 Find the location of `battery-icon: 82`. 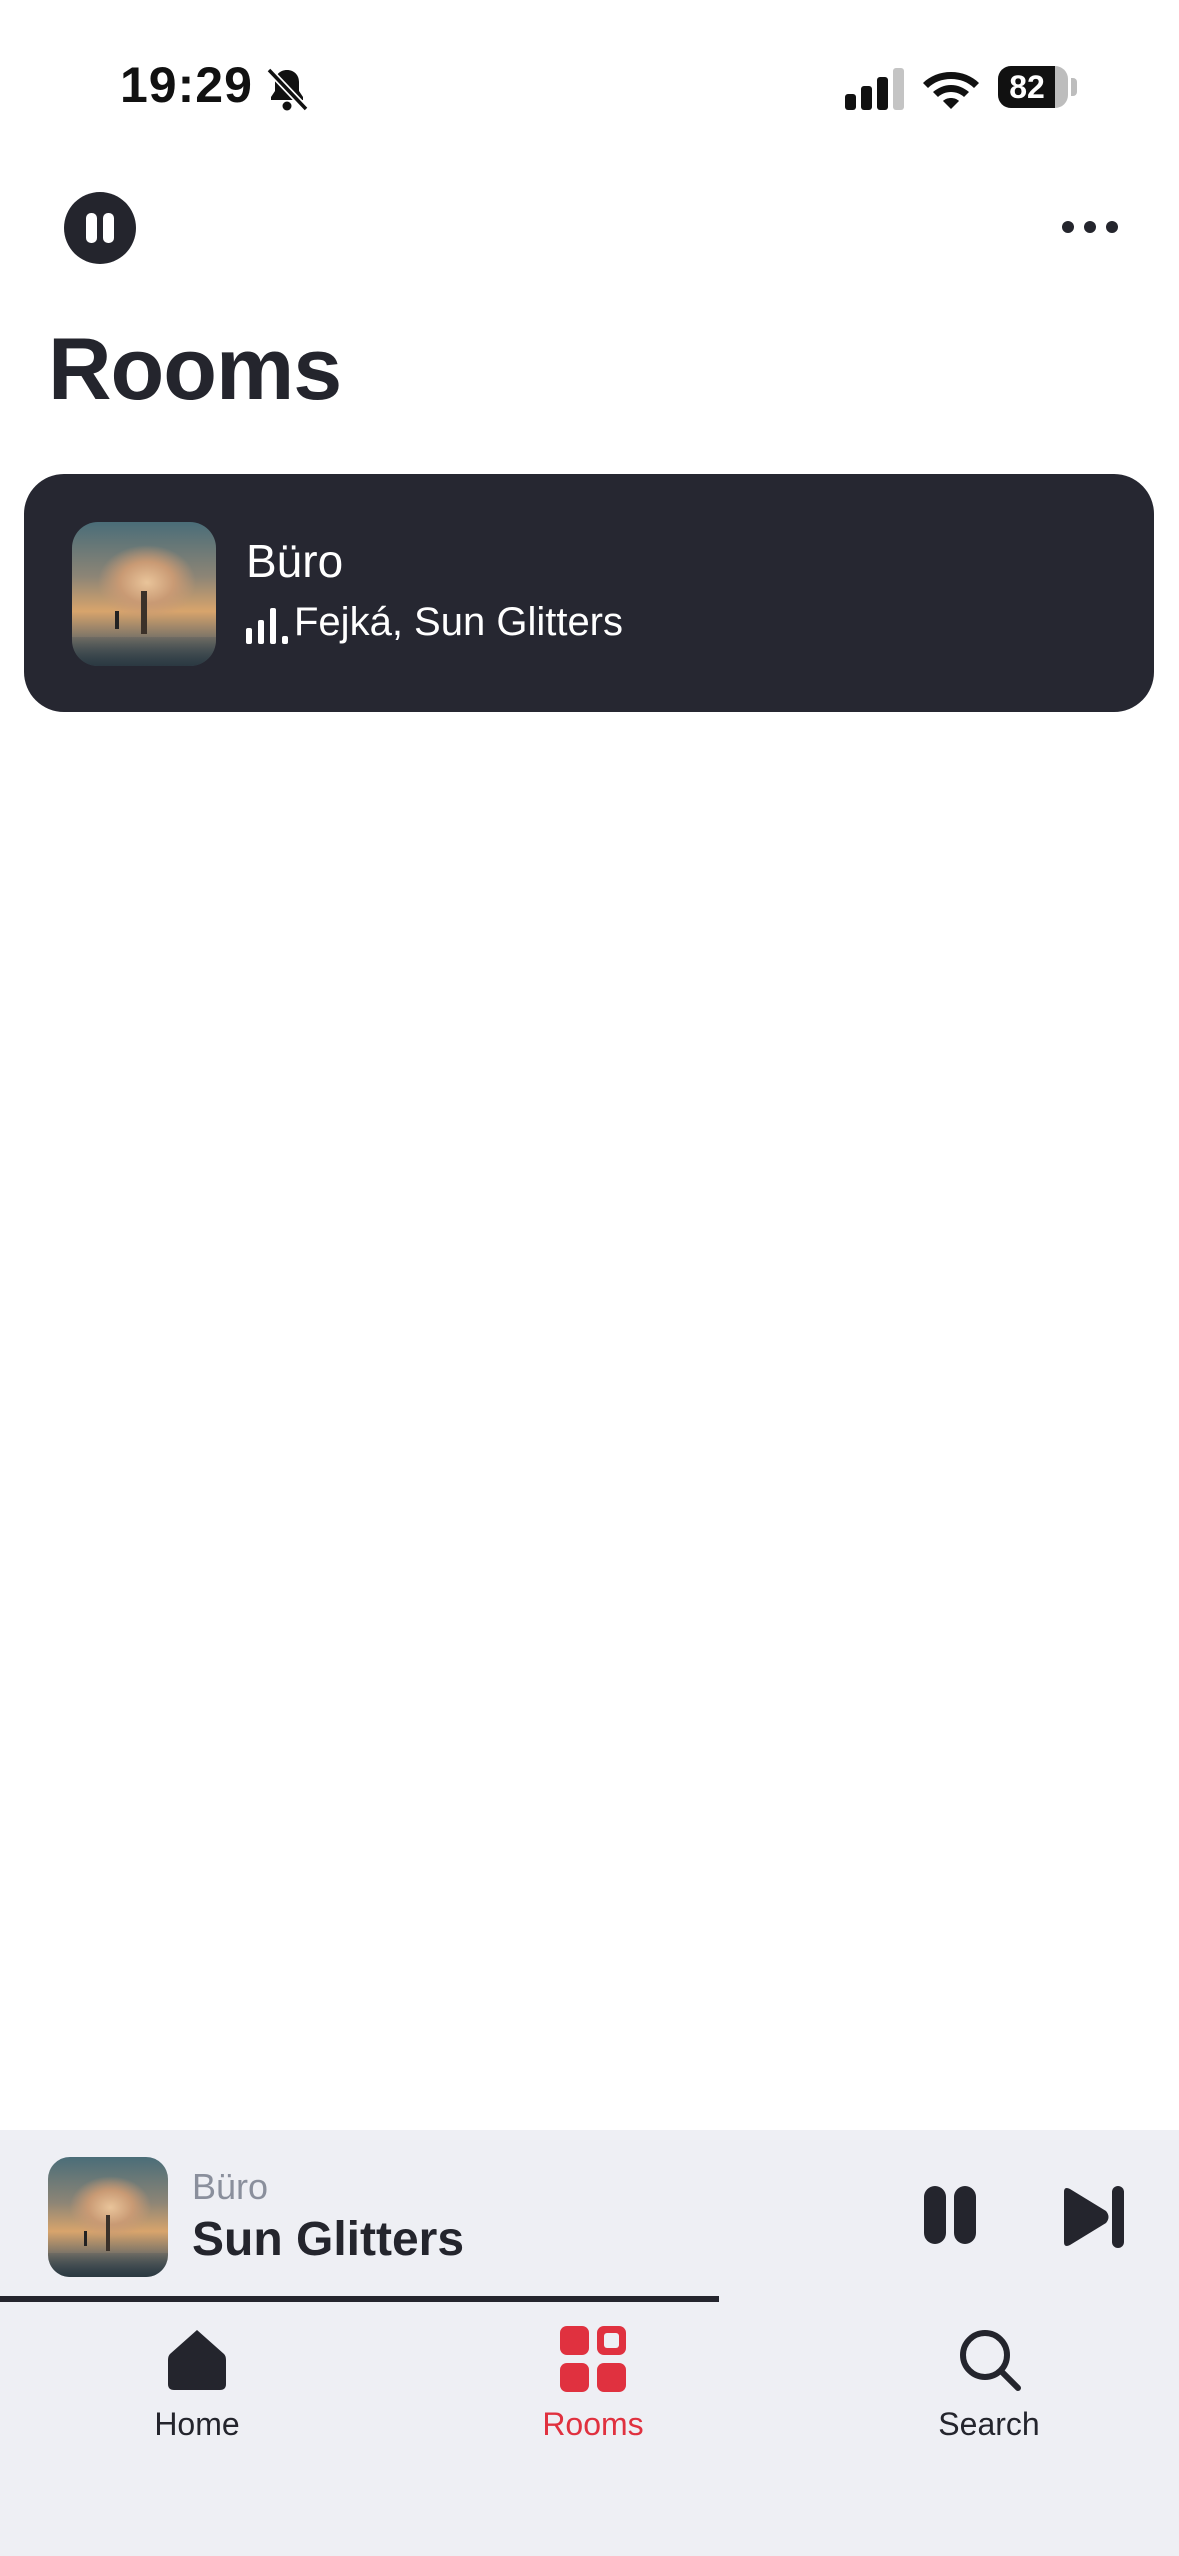

battery-icon: 82 is located at coordinates (1033, 87).